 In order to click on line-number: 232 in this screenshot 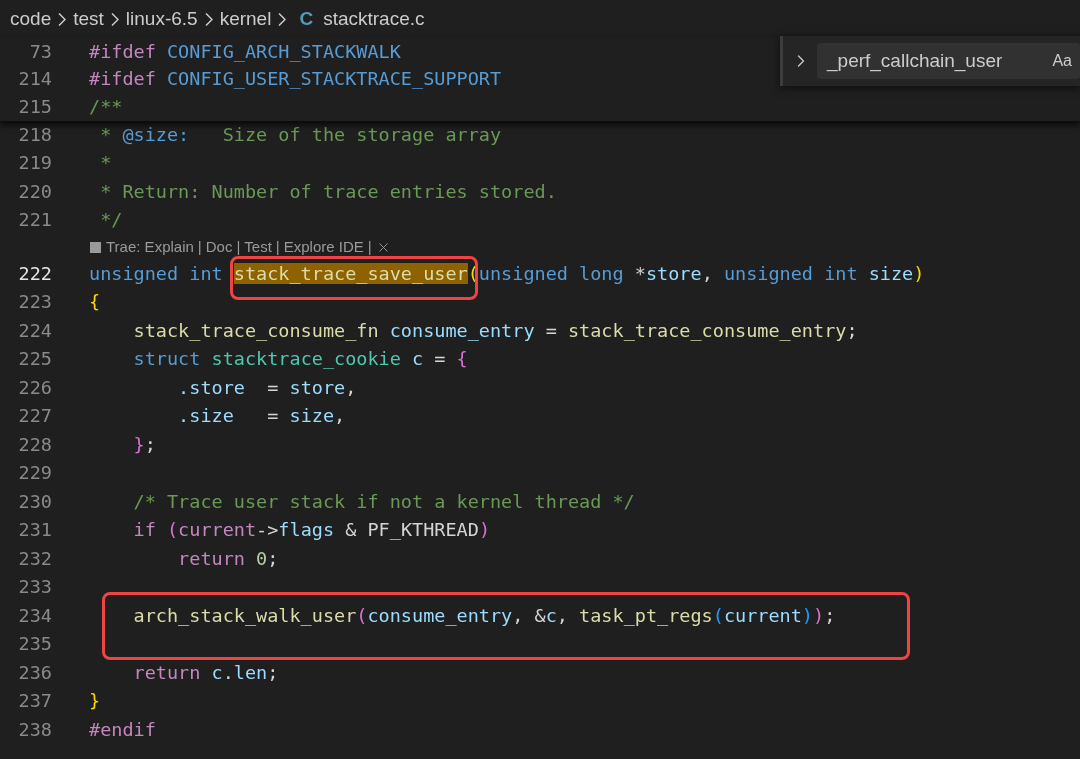, I will do `click(34, 558)`.